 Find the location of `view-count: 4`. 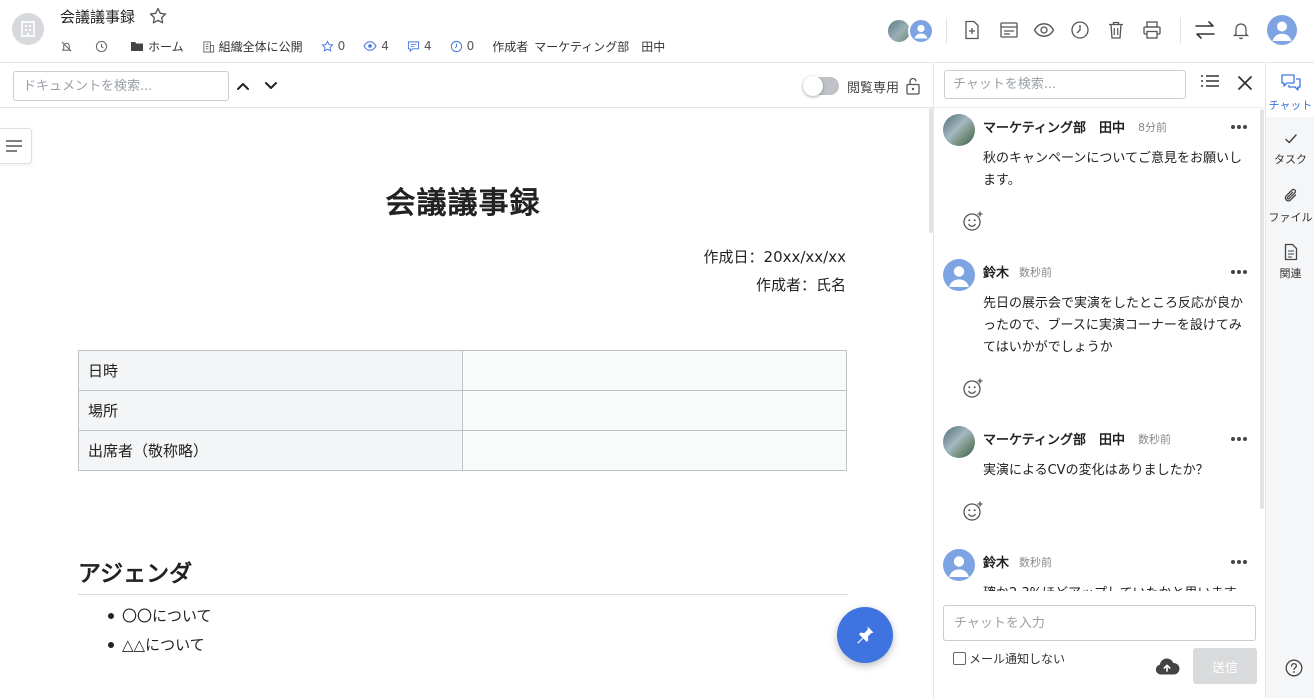

view-count: 4 is located at coordinates (376, 46).